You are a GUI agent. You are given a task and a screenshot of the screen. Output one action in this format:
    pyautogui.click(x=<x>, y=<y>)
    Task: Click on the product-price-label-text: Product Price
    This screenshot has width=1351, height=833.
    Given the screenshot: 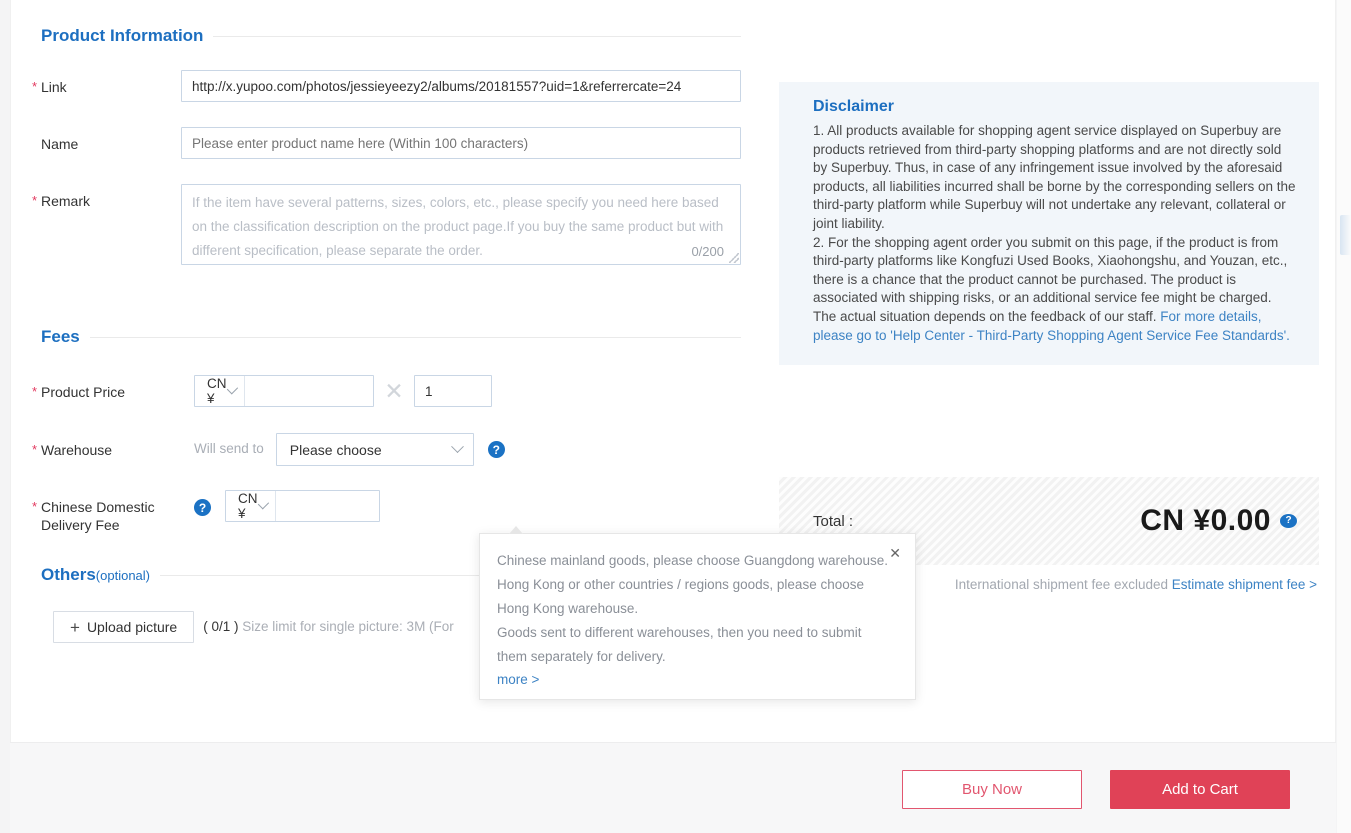 What is the action you would take?
    pyautogui.click(x=83, y=392)
    